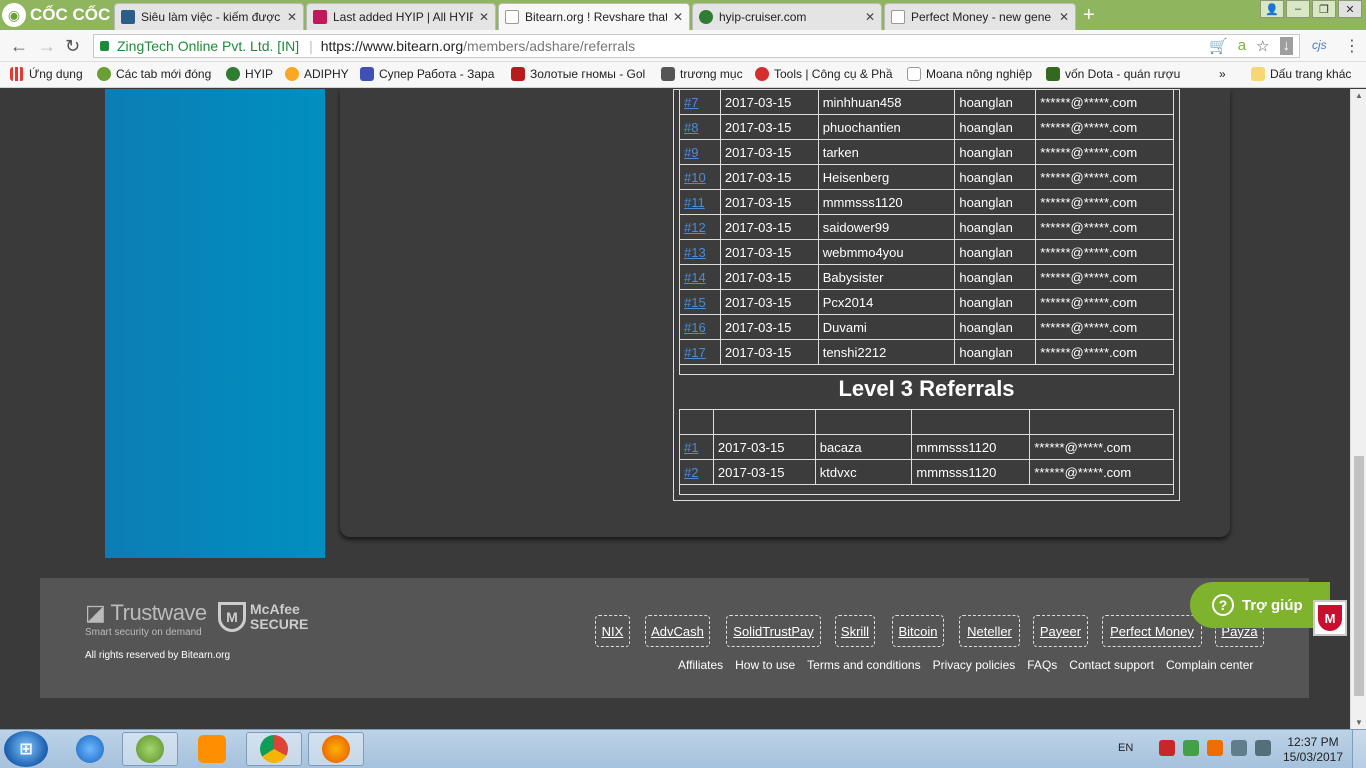 The height and width of the screenshot is (768, 1366). What do you see at coordinates (14, 15) in the screenshot?
I see `coccoc-logo-icon: ◉` at bounding box center [14, 15].